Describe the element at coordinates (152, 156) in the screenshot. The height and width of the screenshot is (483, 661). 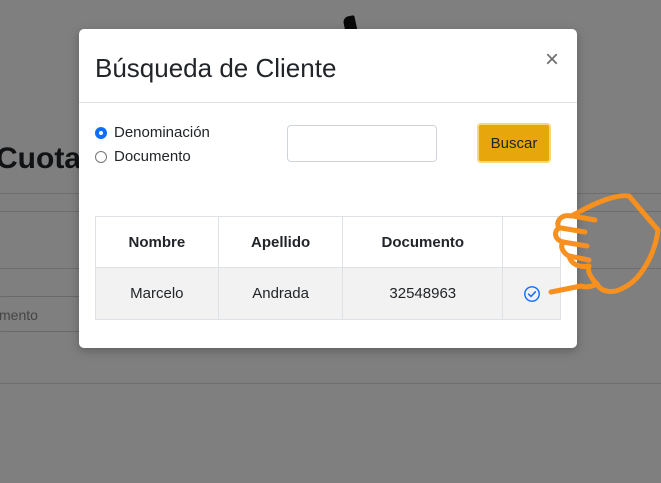
I see `radio-label-documento: Documento` at that location.